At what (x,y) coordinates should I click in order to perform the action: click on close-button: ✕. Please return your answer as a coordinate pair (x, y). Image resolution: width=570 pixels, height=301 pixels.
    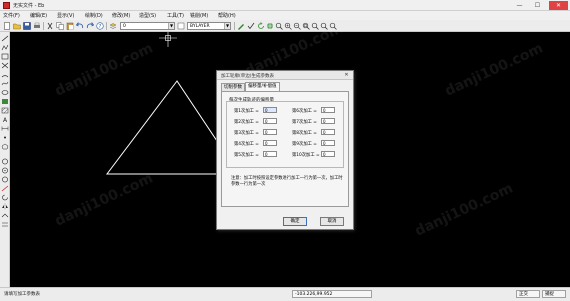
    Looking at the image, I should click on (558, 5).